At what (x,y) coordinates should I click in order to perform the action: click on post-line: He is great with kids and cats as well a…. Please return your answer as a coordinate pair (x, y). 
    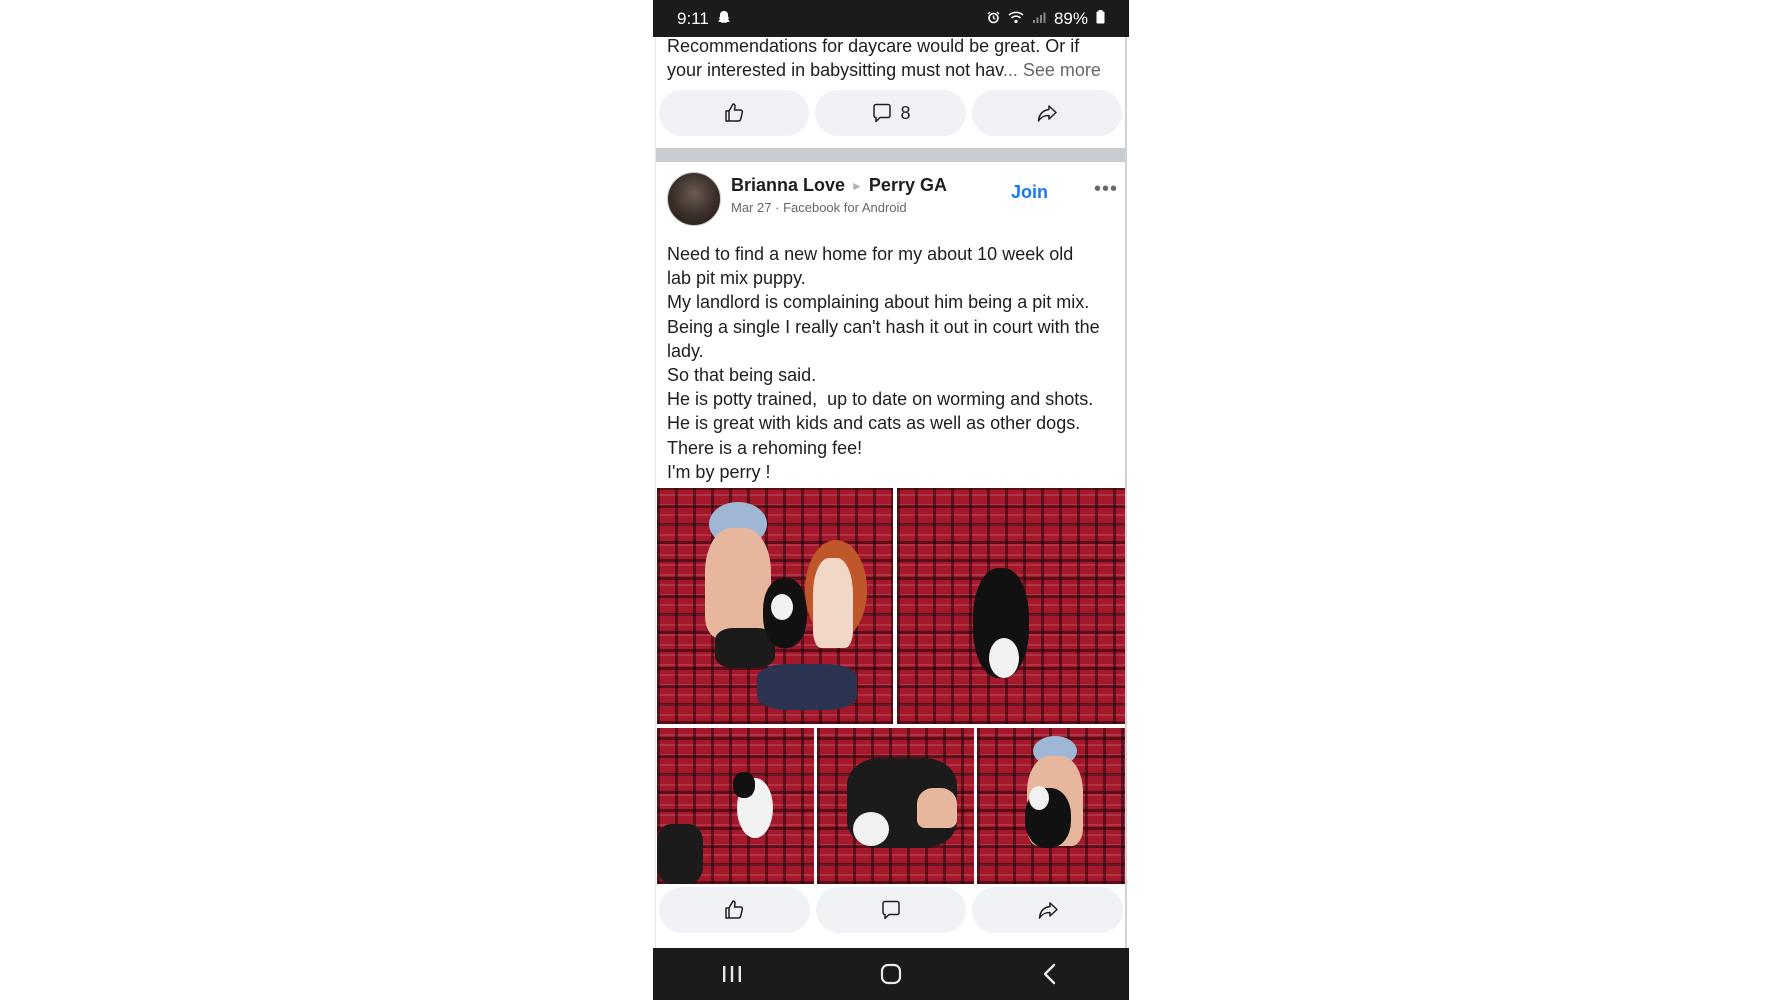
    Looking at the image, I should click on (874, 423).